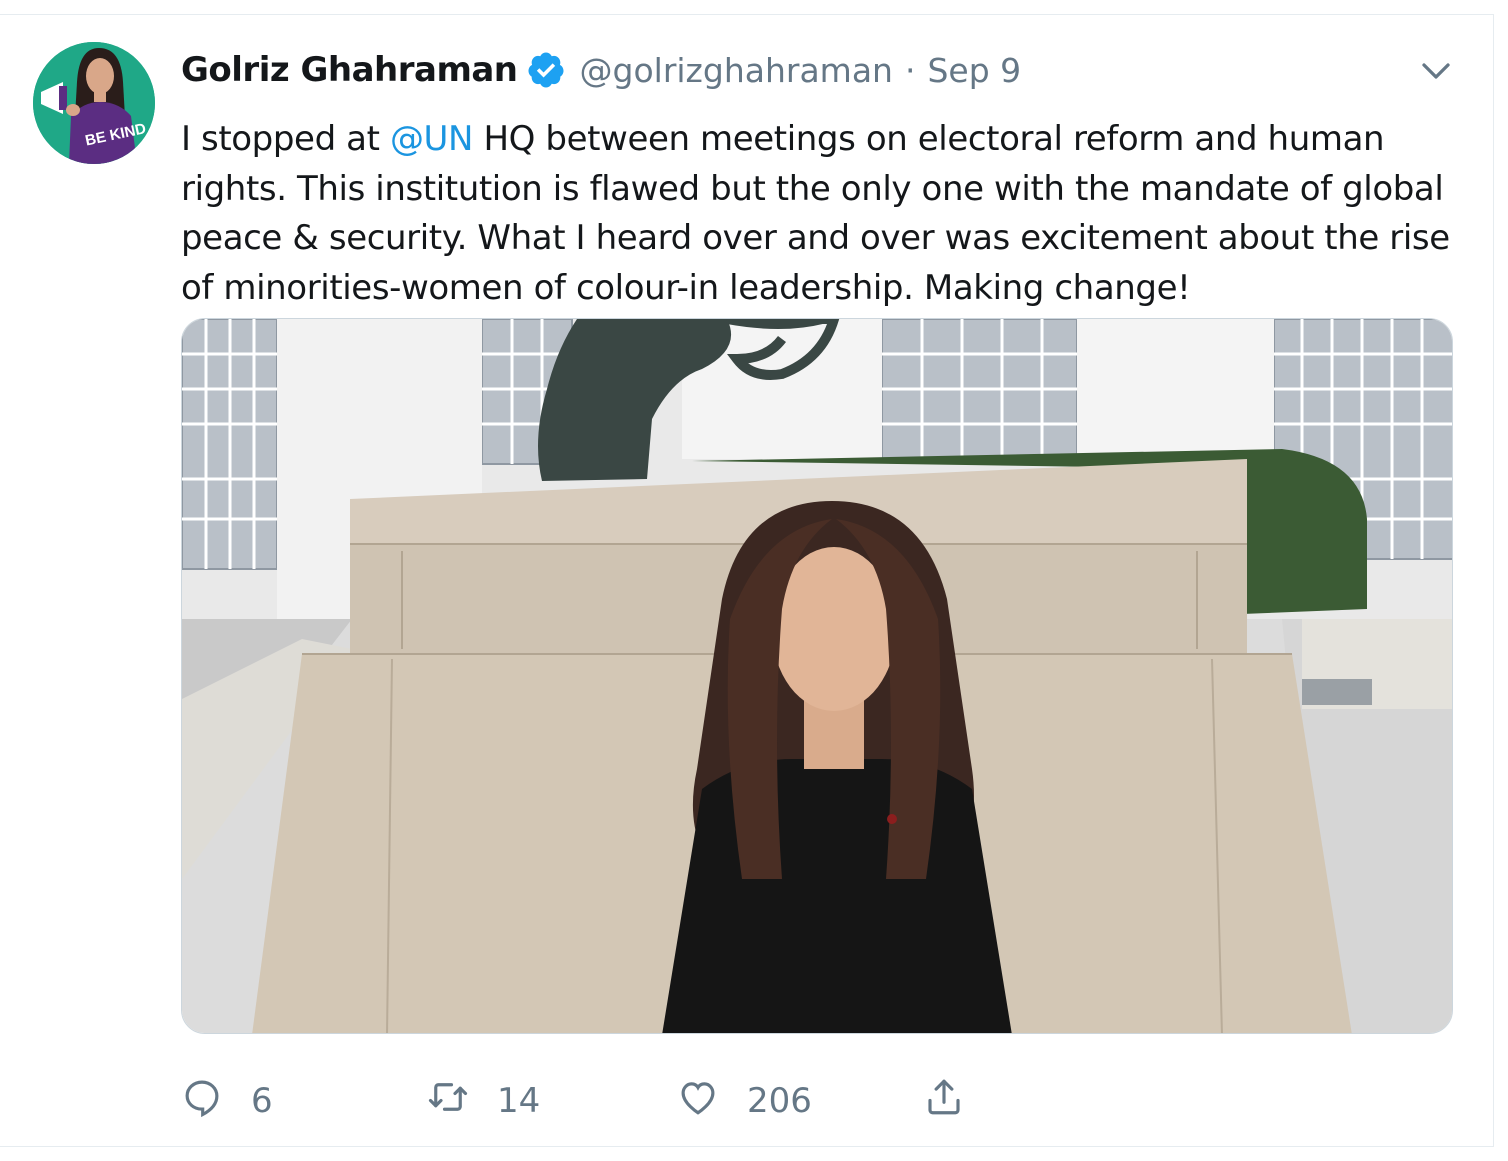  What do you see at coordinates (519, 1101) in the screenshot?
I see `retweet-count: 14` at bounding box center [519, 1101].